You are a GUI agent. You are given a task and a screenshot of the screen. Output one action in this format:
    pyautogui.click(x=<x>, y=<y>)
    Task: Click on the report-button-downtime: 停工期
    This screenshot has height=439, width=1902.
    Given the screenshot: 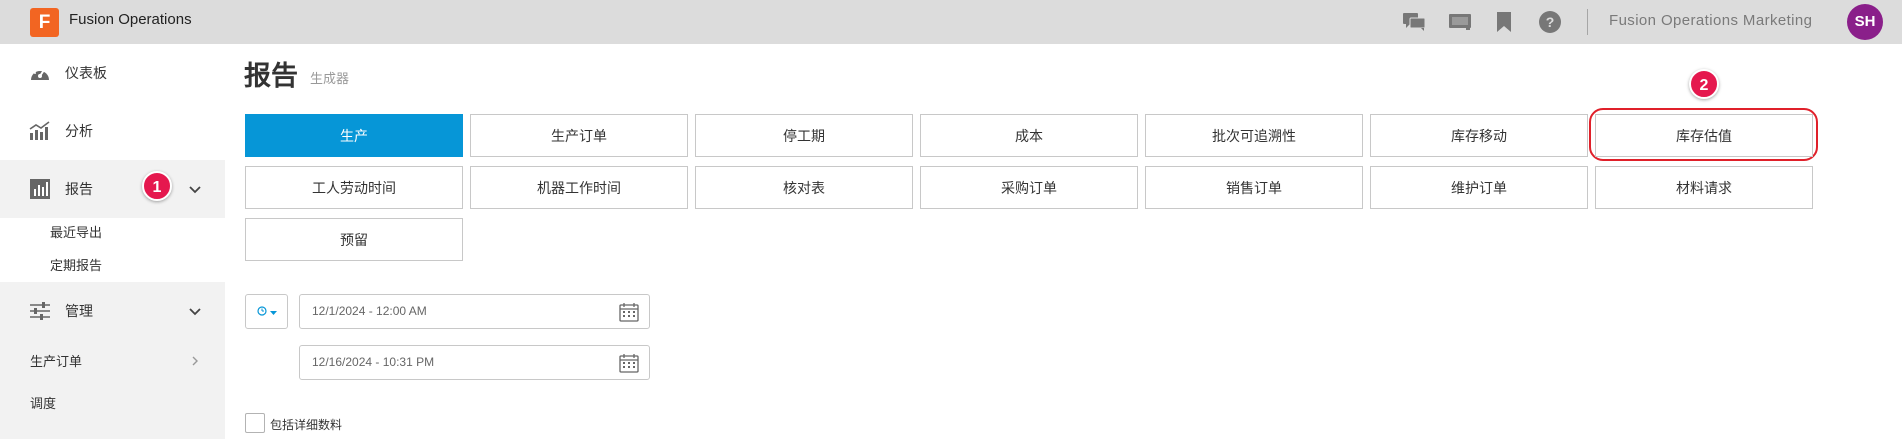 What is the action you would take?
    pyautogui.click(x=804, y=135)
    